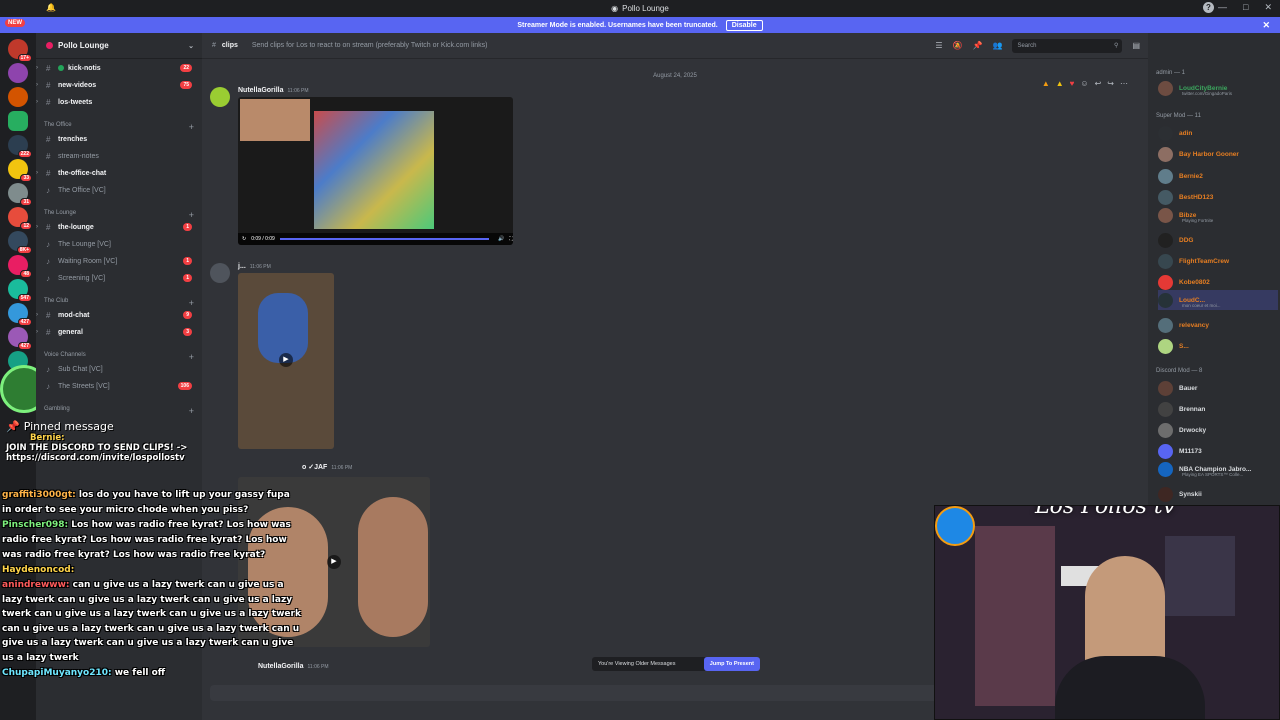 This screenshot has width=1280, height=720. What do you see at coordinates (20, 146) in the screenshot?
I see `server-icon-5: 222` at bounding box center [20, 146].